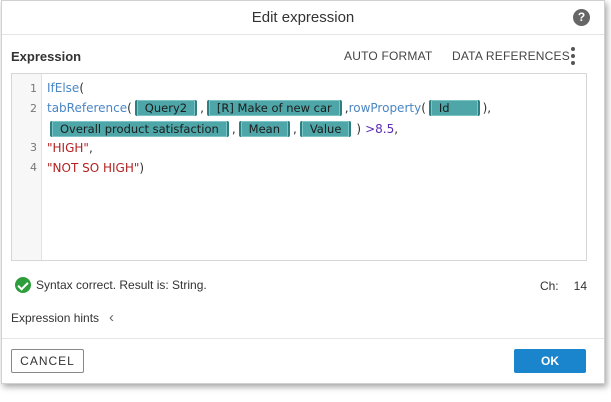 This screenshot has height=402, width=611. I want to click on expression-hints-label: Expression hints, so click(55, 318).